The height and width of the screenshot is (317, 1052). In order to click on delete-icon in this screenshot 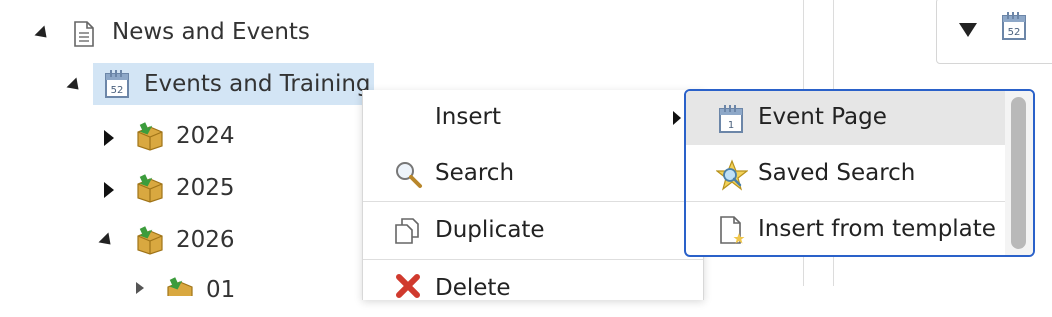, I will do `click(408, 286)`.